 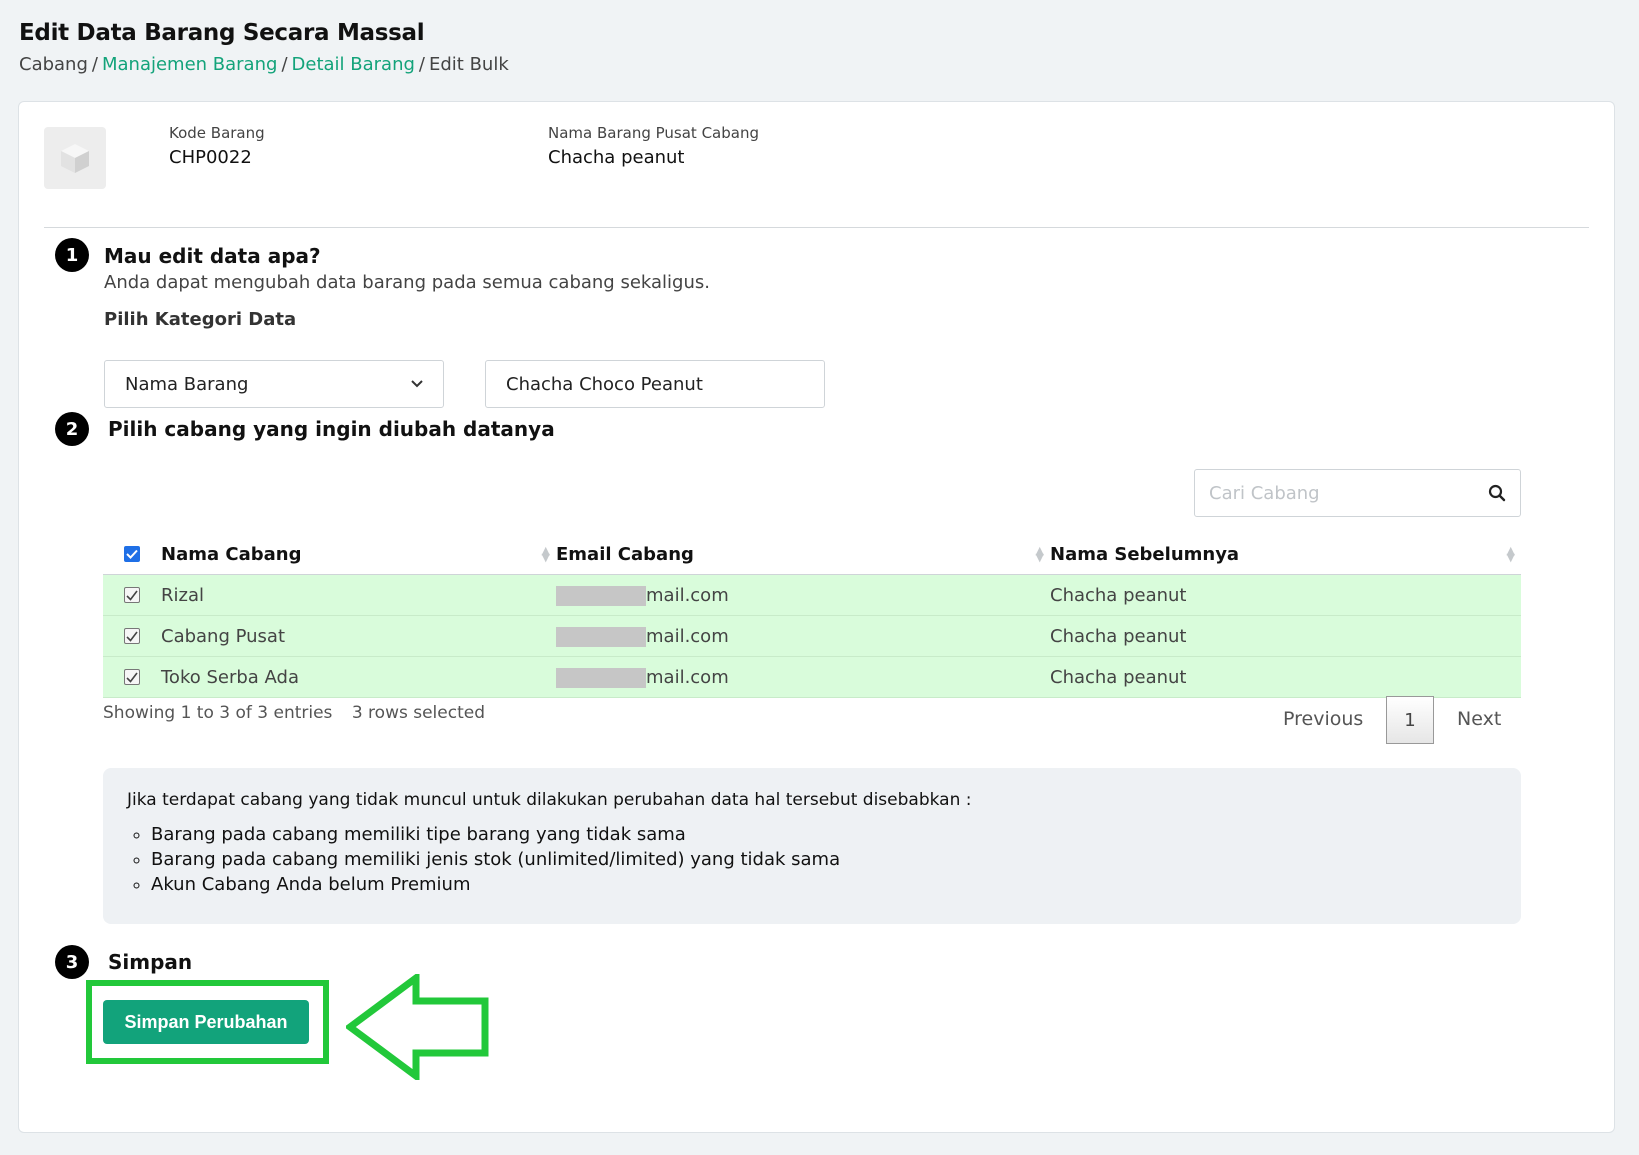 What do you see at coordinates (1479, 719) in the screenshot?
I see `pagination-next: Next` at bounding box center [1479, 719].